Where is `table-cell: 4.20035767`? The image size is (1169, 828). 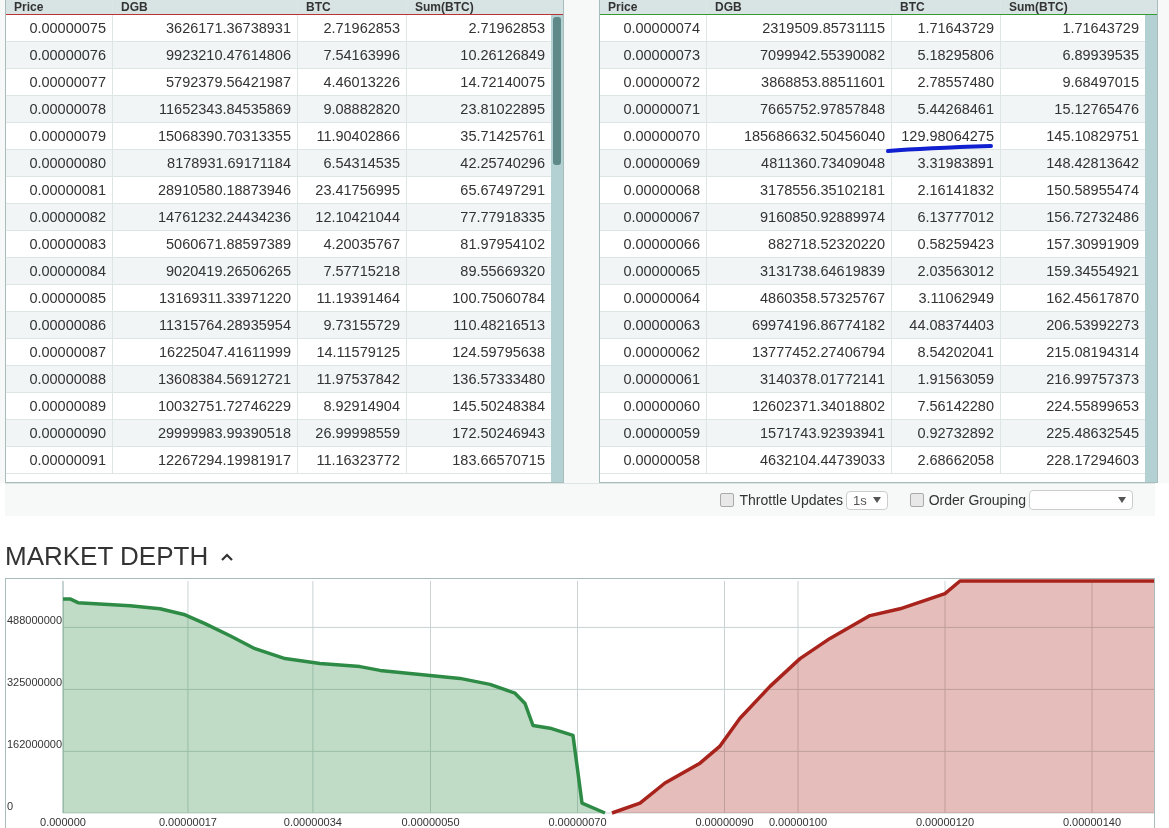
table-cell: 4.20035767 is located at coordinates (352, 244).